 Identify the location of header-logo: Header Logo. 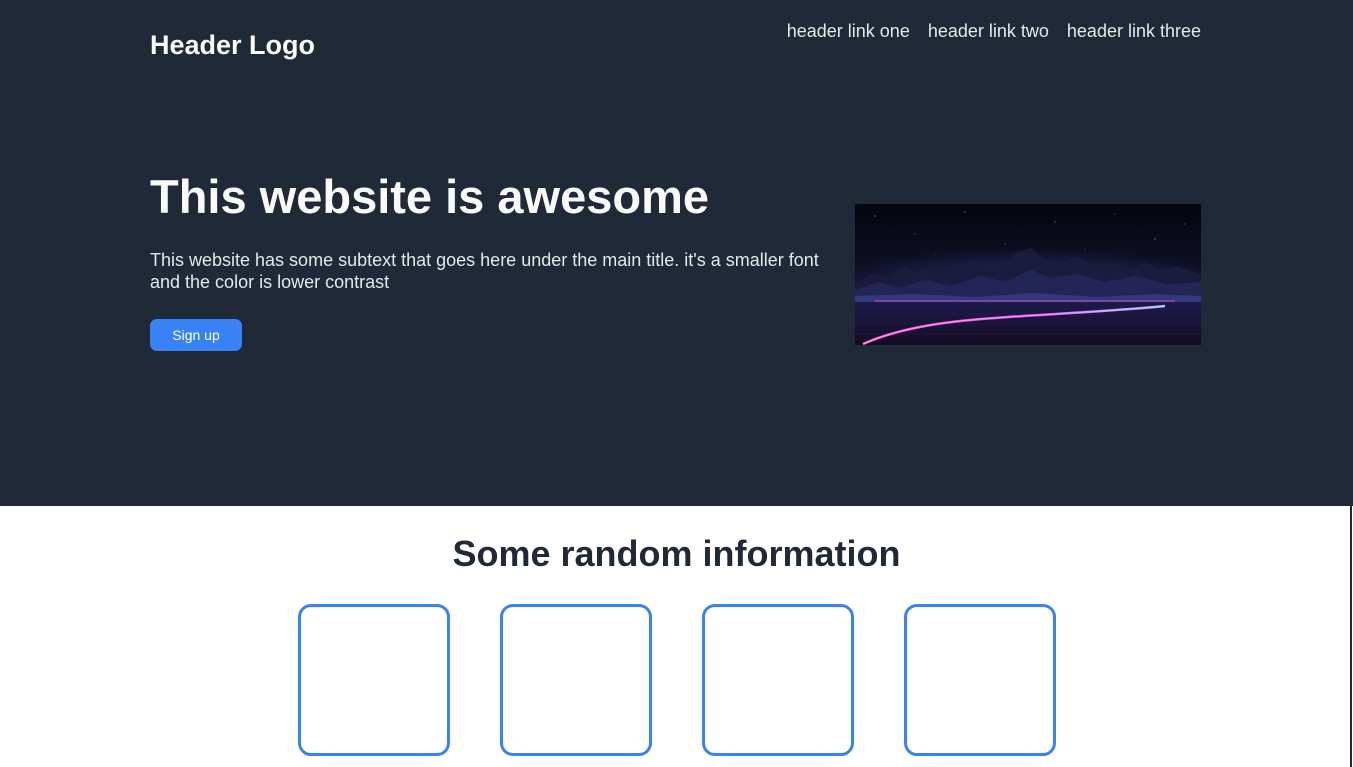
(232, 45).